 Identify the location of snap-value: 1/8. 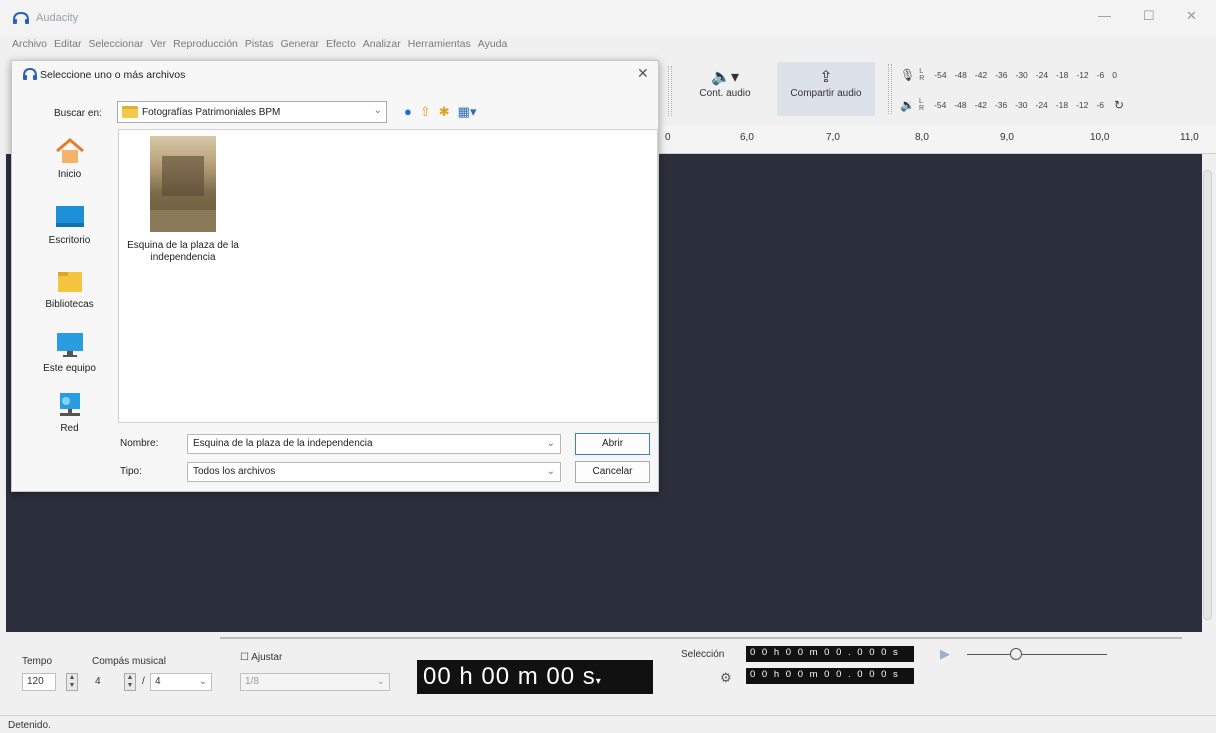
(252, 681).